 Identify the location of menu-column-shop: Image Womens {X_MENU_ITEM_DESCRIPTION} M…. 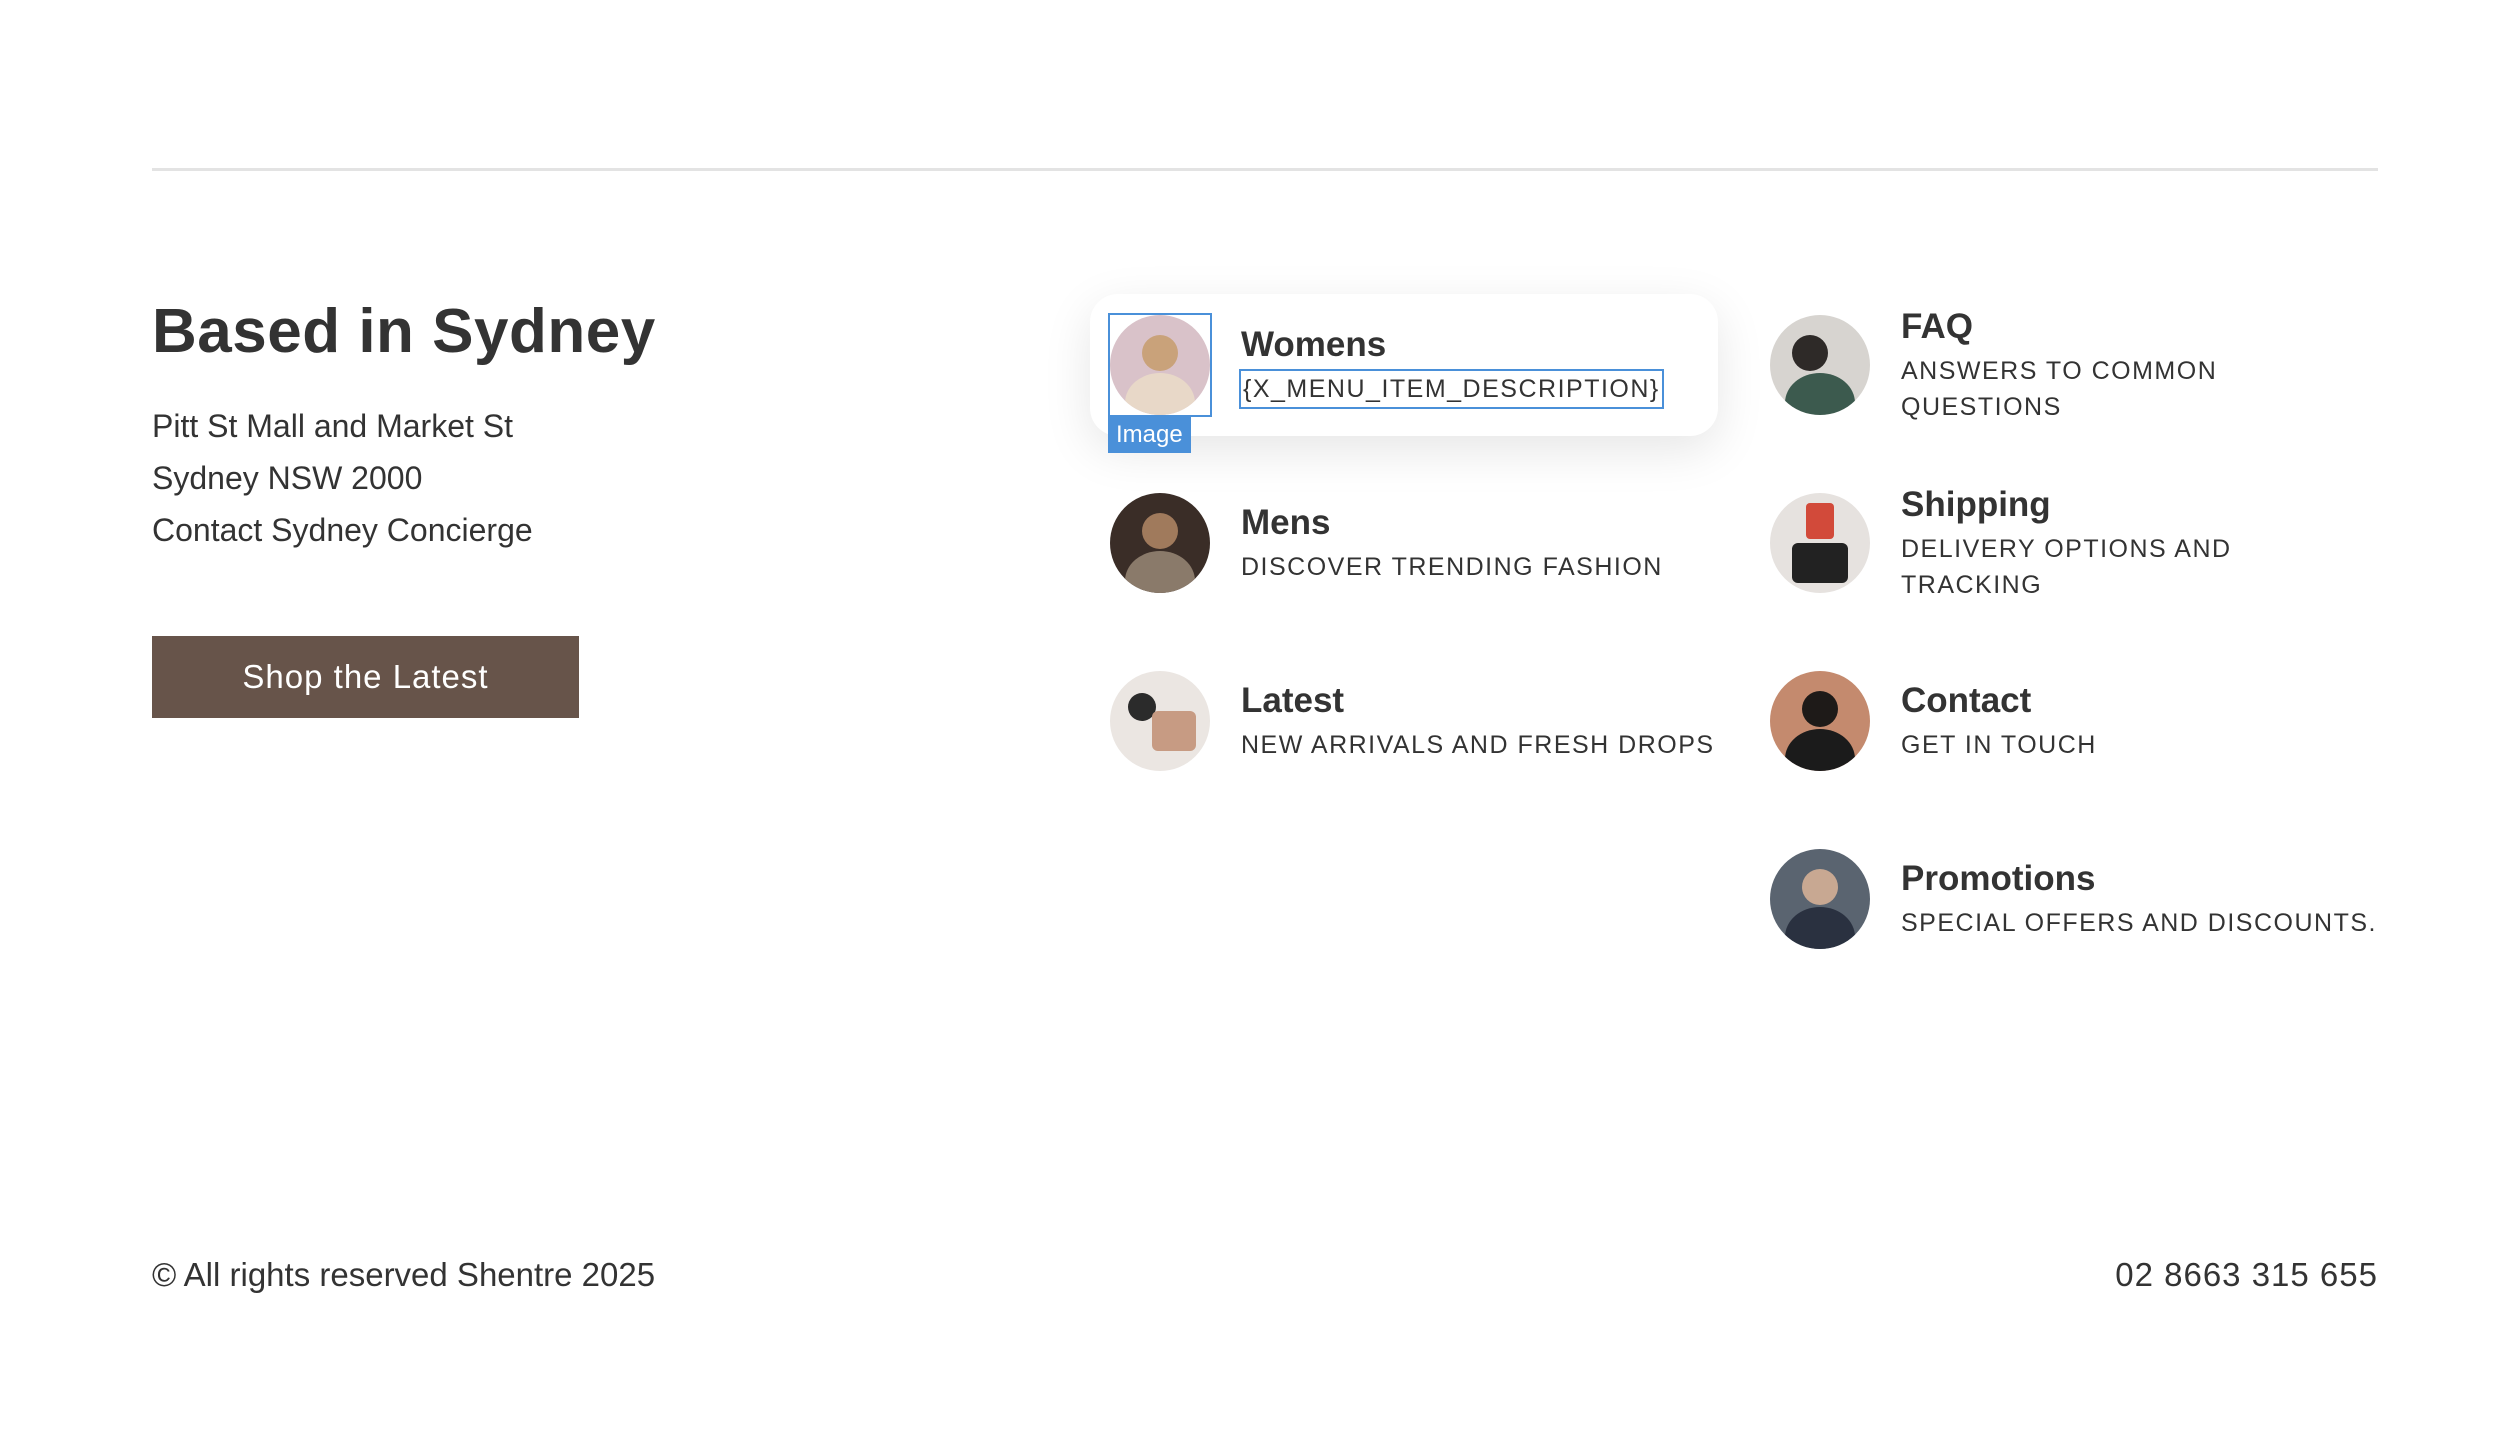
(1404, 561).